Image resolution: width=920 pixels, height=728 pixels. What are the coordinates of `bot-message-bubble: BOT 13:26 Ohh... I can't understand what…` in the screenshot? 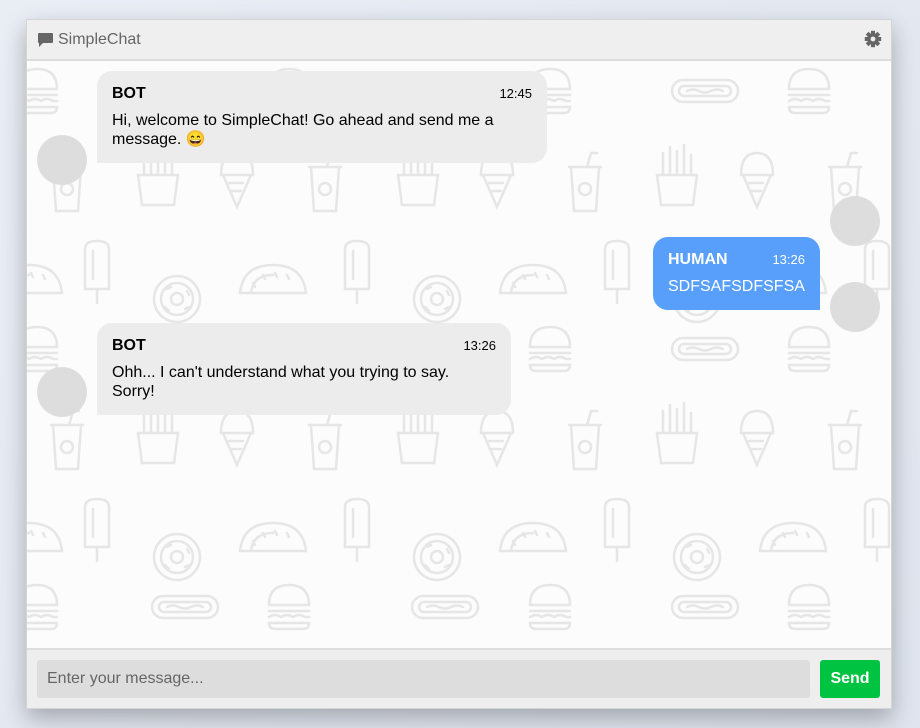 It's located at (304, 369).